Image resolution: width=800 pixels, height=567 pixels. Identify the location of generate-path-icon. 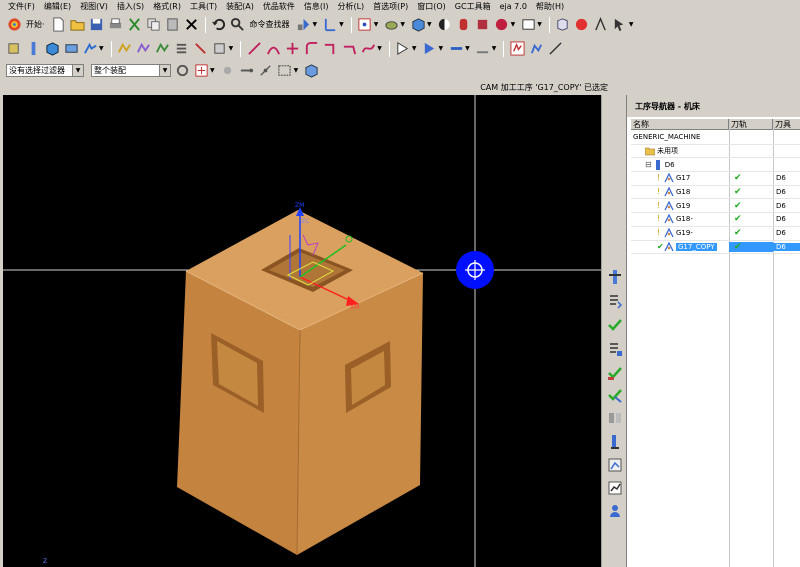
(125, 49).